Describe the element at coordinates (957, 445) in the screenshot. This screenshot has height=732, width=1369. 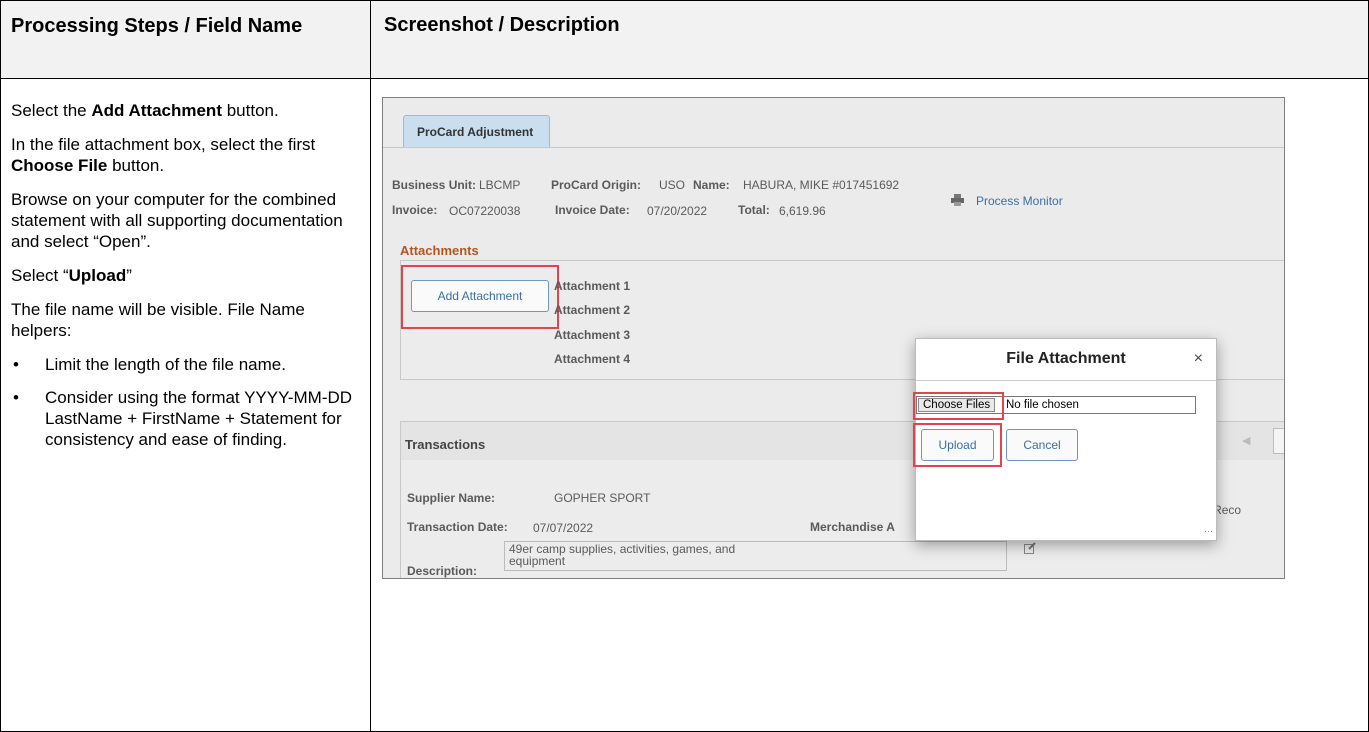
I see `highlight-upload` at that location.